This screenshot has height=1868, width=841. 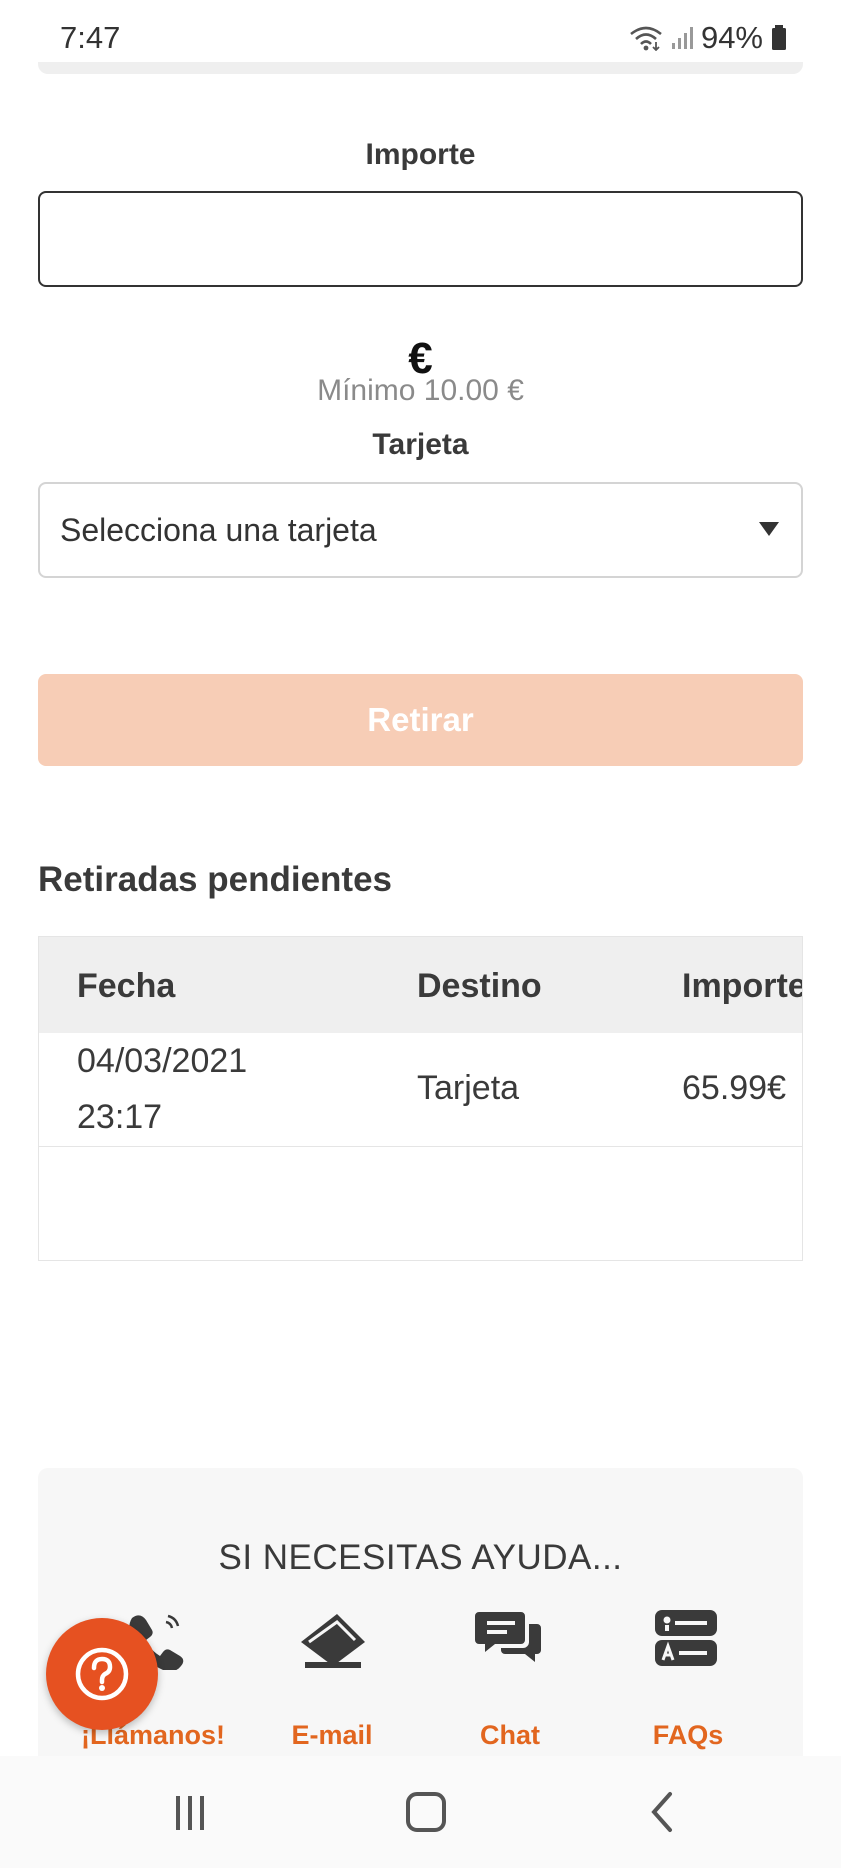 What do you see at coordinates (218, 530) in the screenshot?
I see `card-select-value: Selecciona una tarjeta` at bounding box center [218, 530].